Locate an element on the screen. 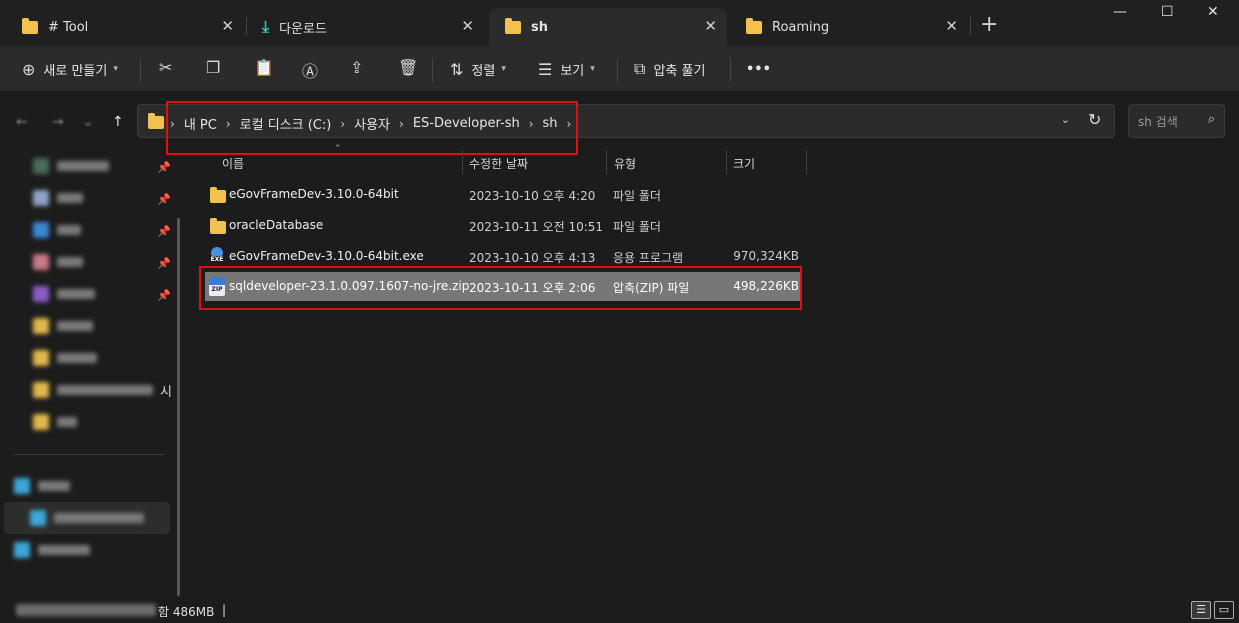 Image resolution: width=1239 pixels, height=623 pixels. details-view-icon: ☰ is located at coordinates (1201, 610).